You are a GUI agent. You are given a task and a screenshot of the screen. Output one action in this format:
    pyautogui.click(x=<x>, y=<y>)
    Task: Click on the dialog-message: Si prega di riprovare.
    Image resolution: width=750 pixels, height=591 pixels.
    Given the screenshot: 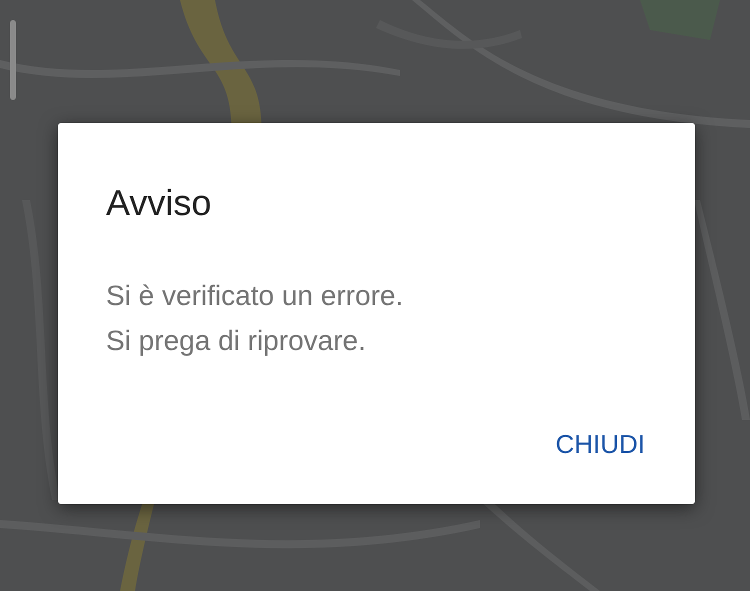 What is the action you would take?
    pyautogui.click(x=236, y=341)
    